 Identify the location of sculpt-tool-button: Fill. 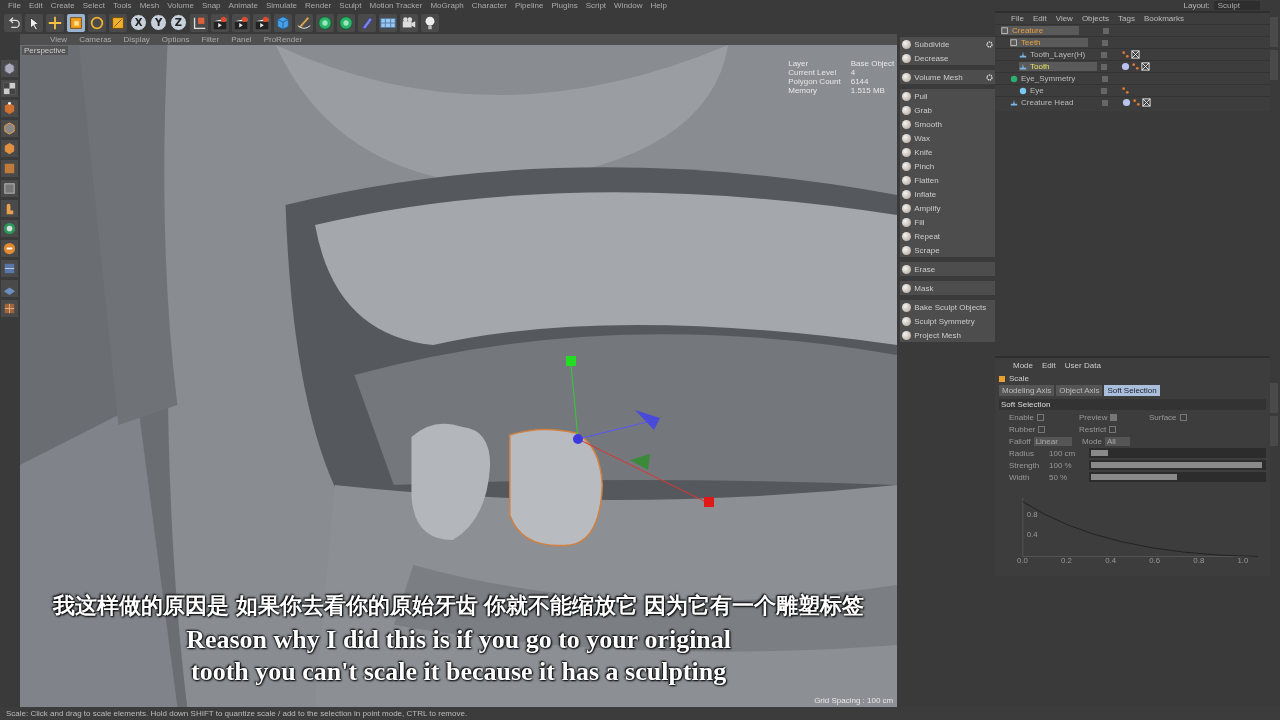
(947, 222).